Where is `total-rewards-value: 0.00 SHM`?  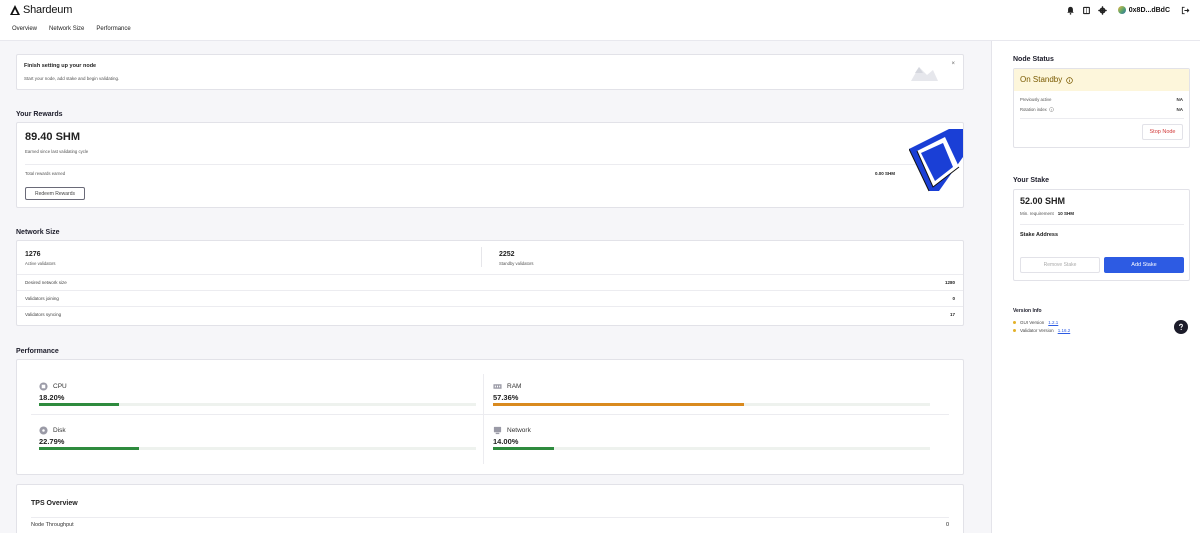
total-rewards-value: 0.00 SHM is located at coordinates (885, 173).